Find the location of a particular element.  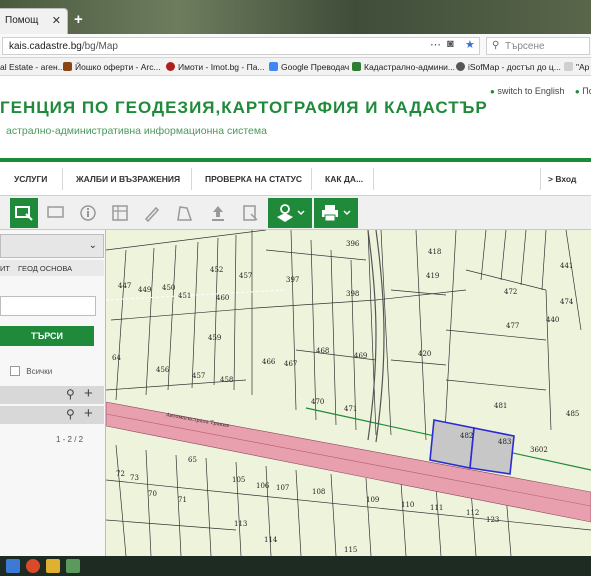

parcel-label: 72 is located at coordinates (120, 474).